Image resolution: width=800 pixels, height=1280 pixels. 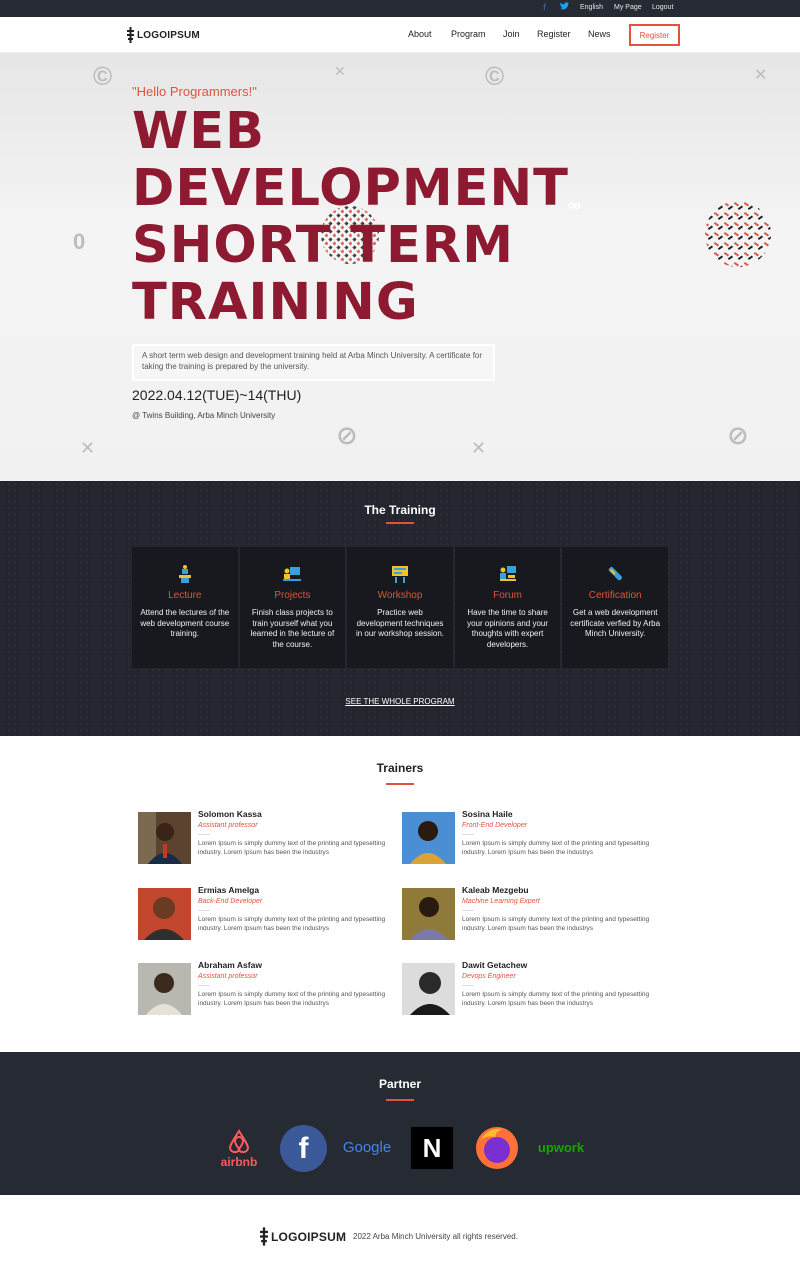 I want to click on nav-program: Program, so click(x=468, y=34).